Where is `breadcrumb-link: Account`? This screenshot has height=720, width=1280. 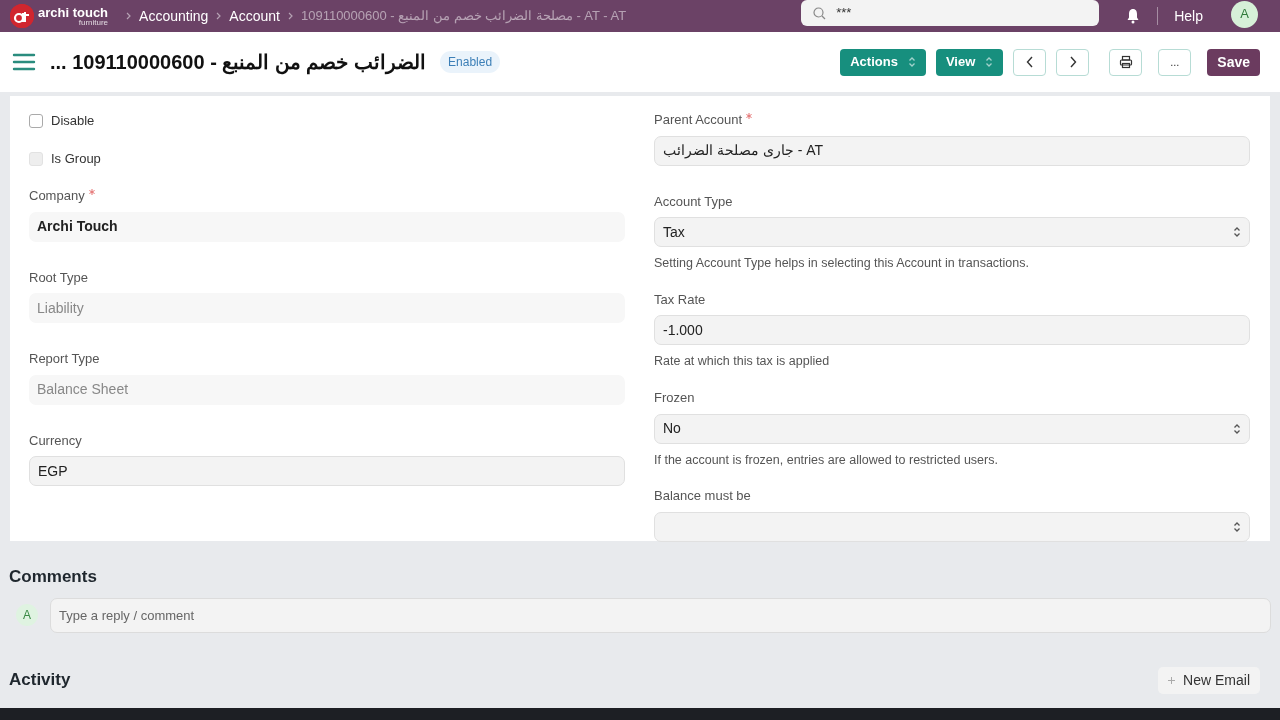
breadcrumb-link: Account is located at coordinates (254, 16).